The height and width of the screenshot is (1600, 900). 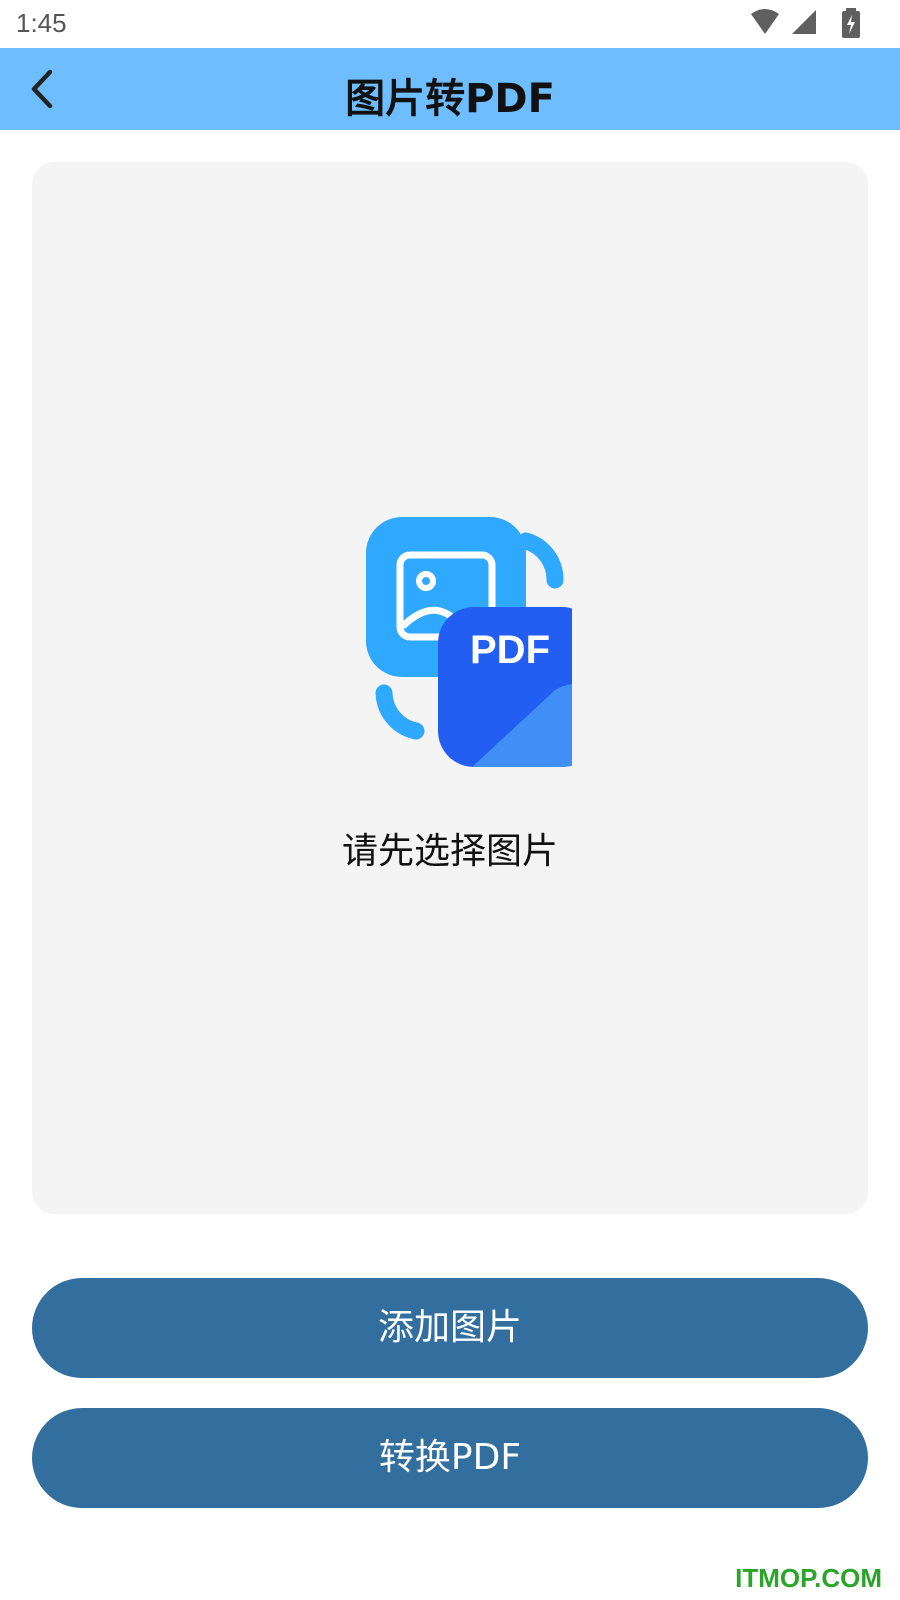 What do you see at coordinates (469, 642) in the screenshot?
I see `image-to-pdf-icon: PDF` at bounding box center [469, 642].